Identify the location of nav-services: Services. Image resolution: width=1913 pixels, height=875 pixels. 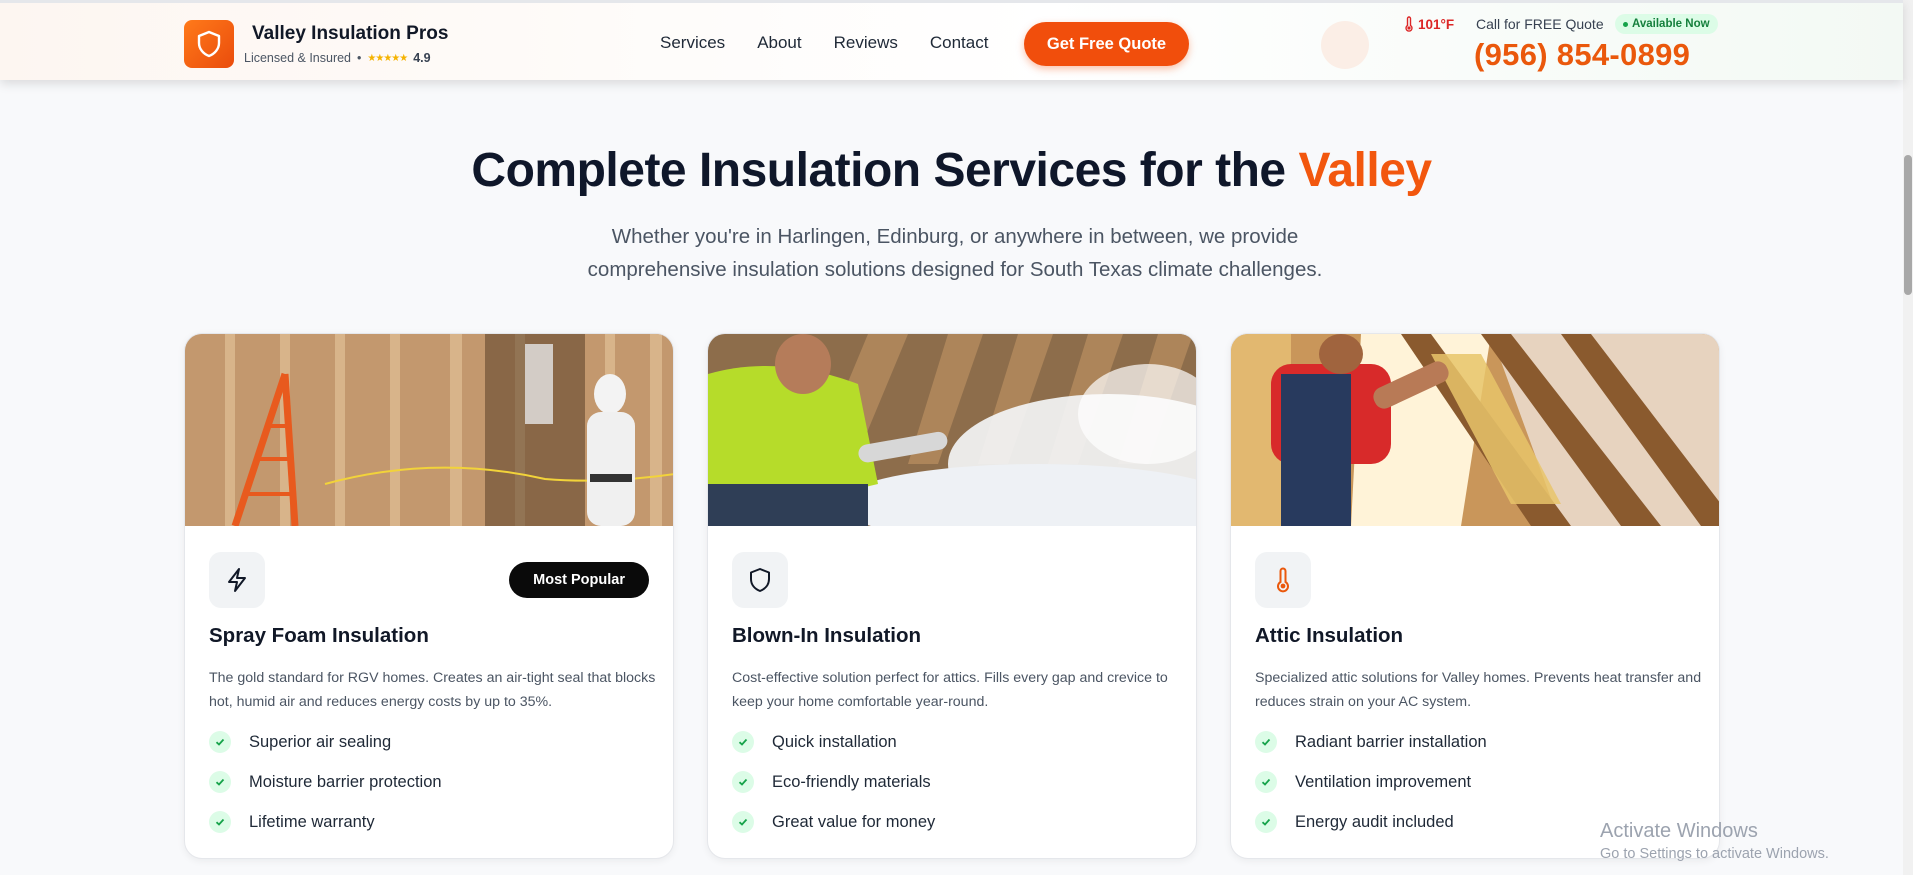
(692, 43).